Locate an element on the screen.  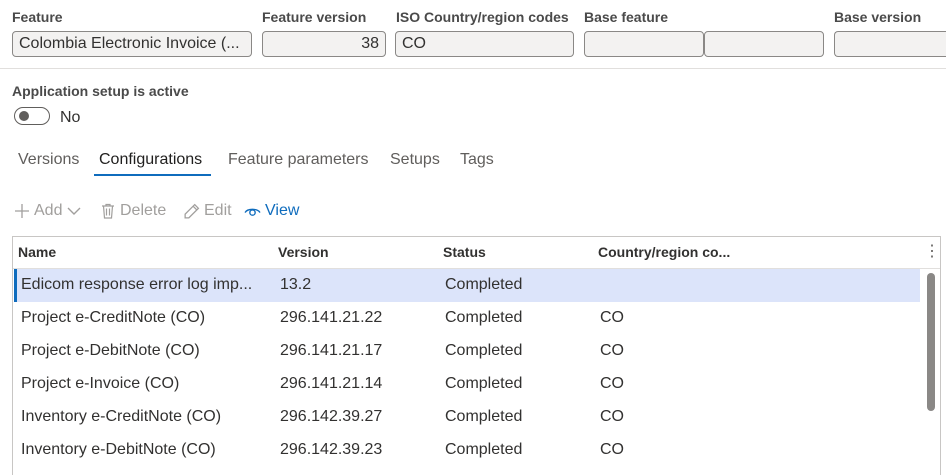
cell-version: 296.141.21.14 is located at coordinates (331, 383).